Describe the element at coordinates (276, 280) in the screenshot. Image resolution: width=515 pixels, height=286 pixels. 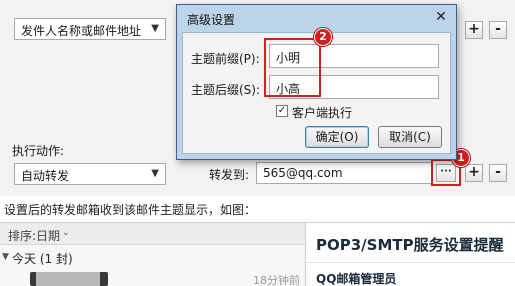
I see `mail-time: 18分钟前` at that location.